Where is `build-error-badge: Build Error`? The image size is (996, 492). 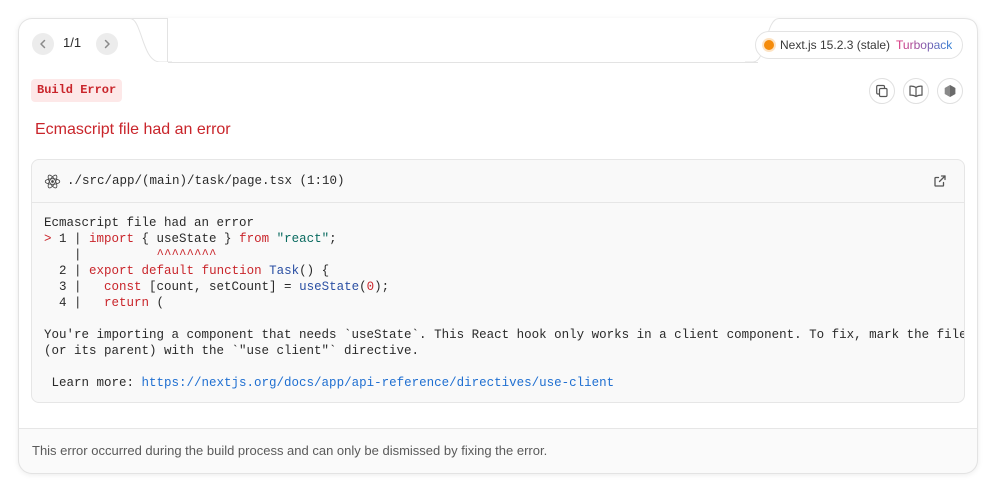 build-error-badge: Build Error is located at coordinates (77, 90).